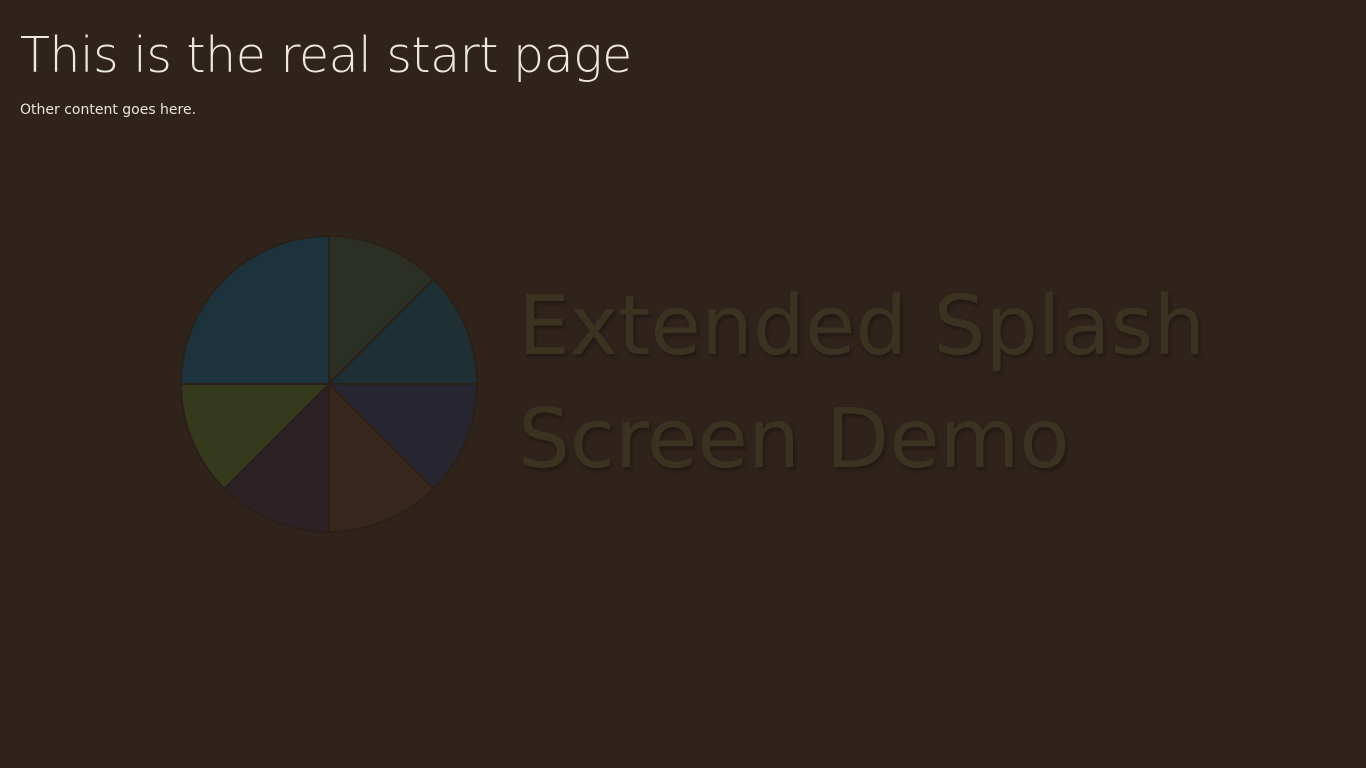 This screenshot has width=1366, height=768. I want to click on splash-logo-icon, so click(329, 384).